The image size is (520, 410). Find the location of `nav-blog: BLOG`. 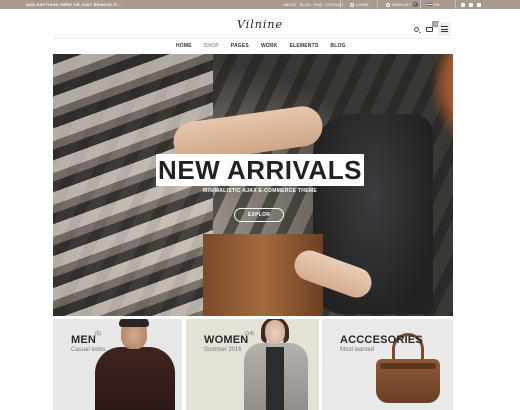

nav-blog: BLOG is located at coordinates (337, 46).